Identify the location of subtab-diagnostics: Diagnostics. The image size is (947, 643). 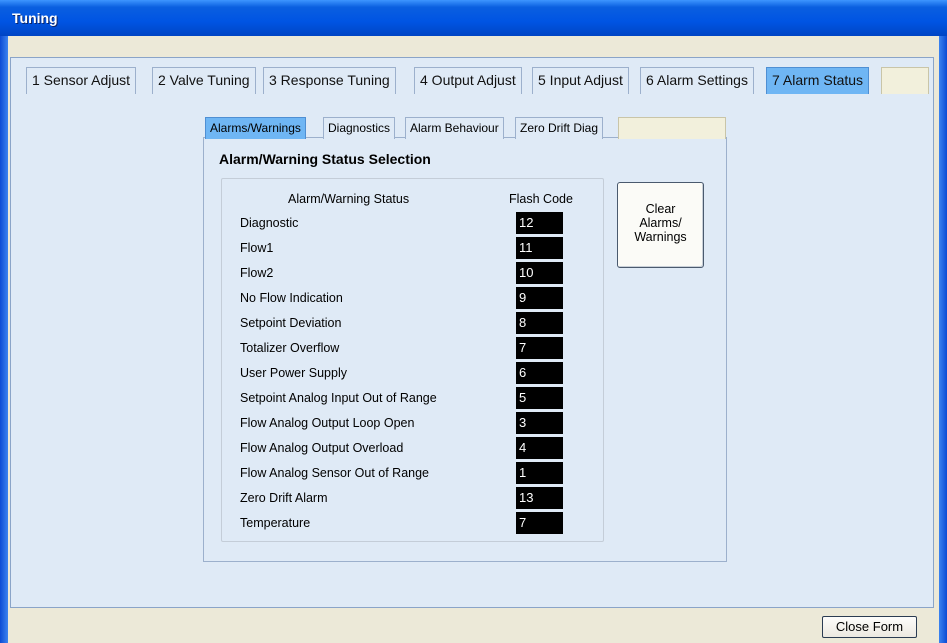
(359, 128).